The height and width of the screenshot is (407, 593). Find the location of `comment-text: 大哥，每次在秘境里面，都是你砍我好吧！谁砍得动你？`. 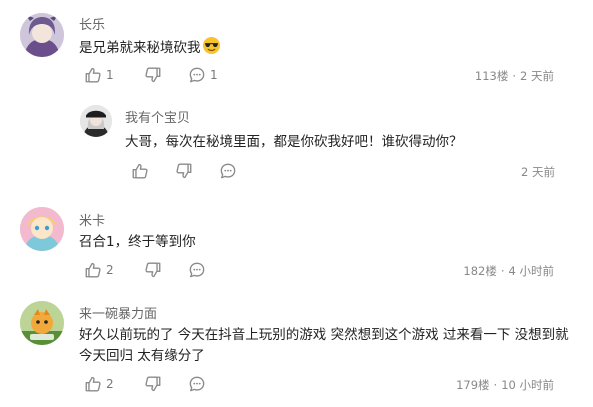

comment-text: 大哥，每次在秘境里面，都是你砍我好吧！谁砍得动你？ is located at coordinates (294, 142).